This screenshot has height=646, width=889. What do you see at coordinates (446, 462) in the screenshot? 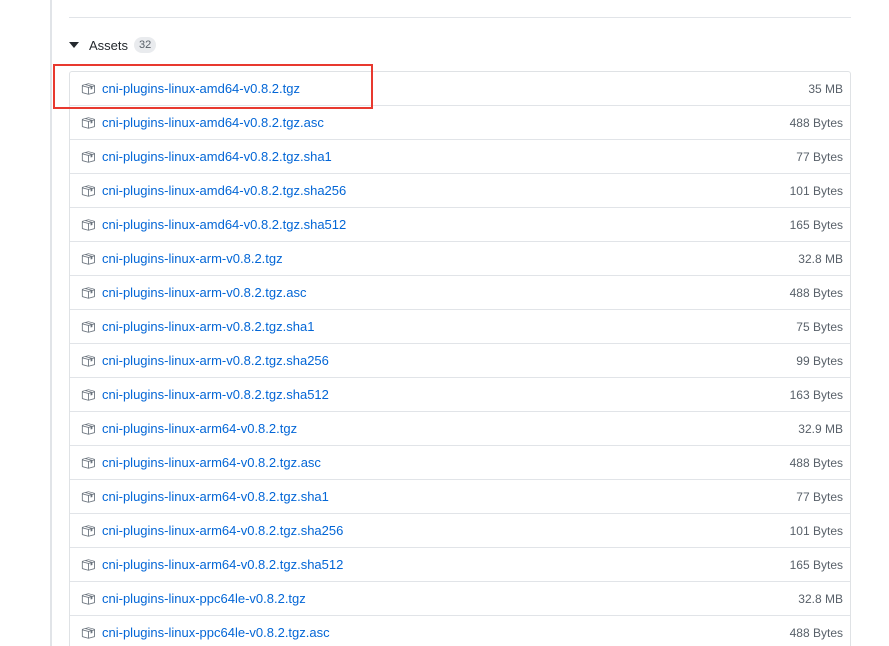
I see `asset-download-link: cni-plugins-linux-arm64-v0.8.2.tgz.asc` at bounding box center [446, 462].